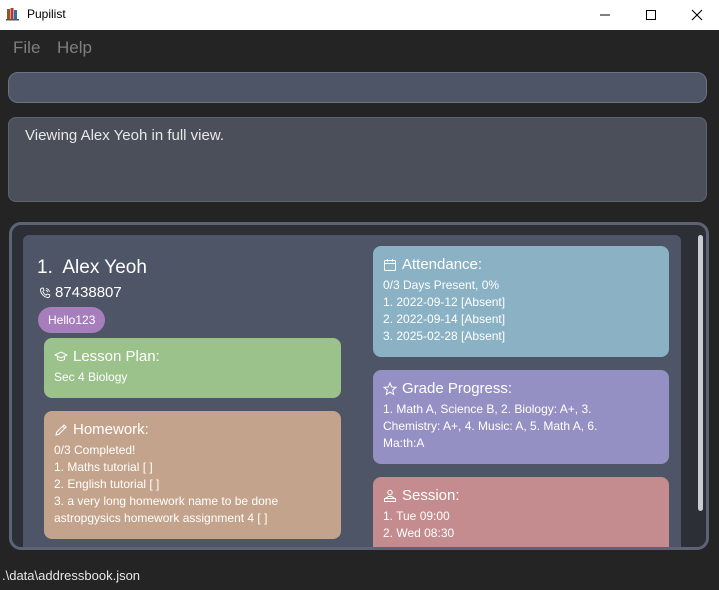 The image size is (719, 590). I want to click on homework-line: 1. Maths tutorial [ ], so click(103, 467).